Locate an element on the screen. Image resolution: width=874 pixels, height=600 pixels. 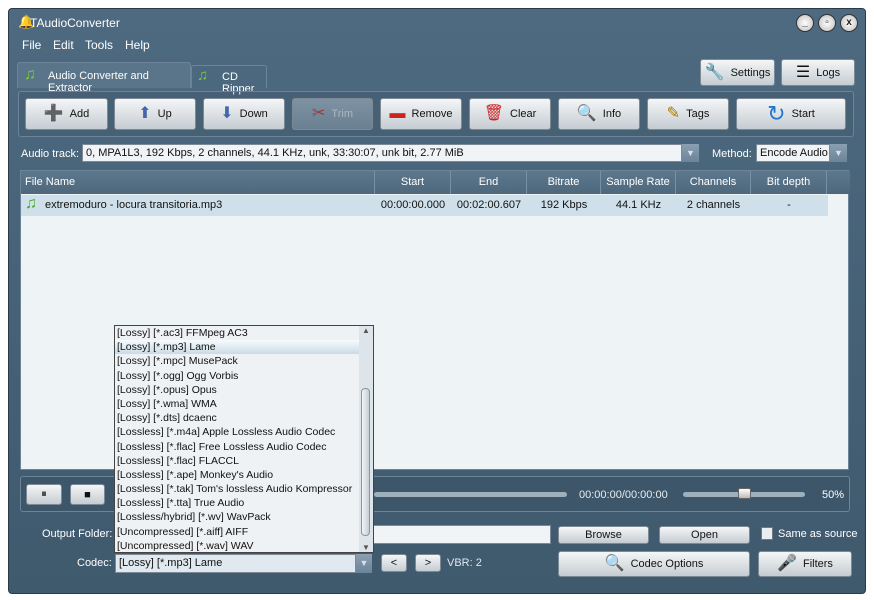
scrollbar-thumb is located at coordinates (365, 462).